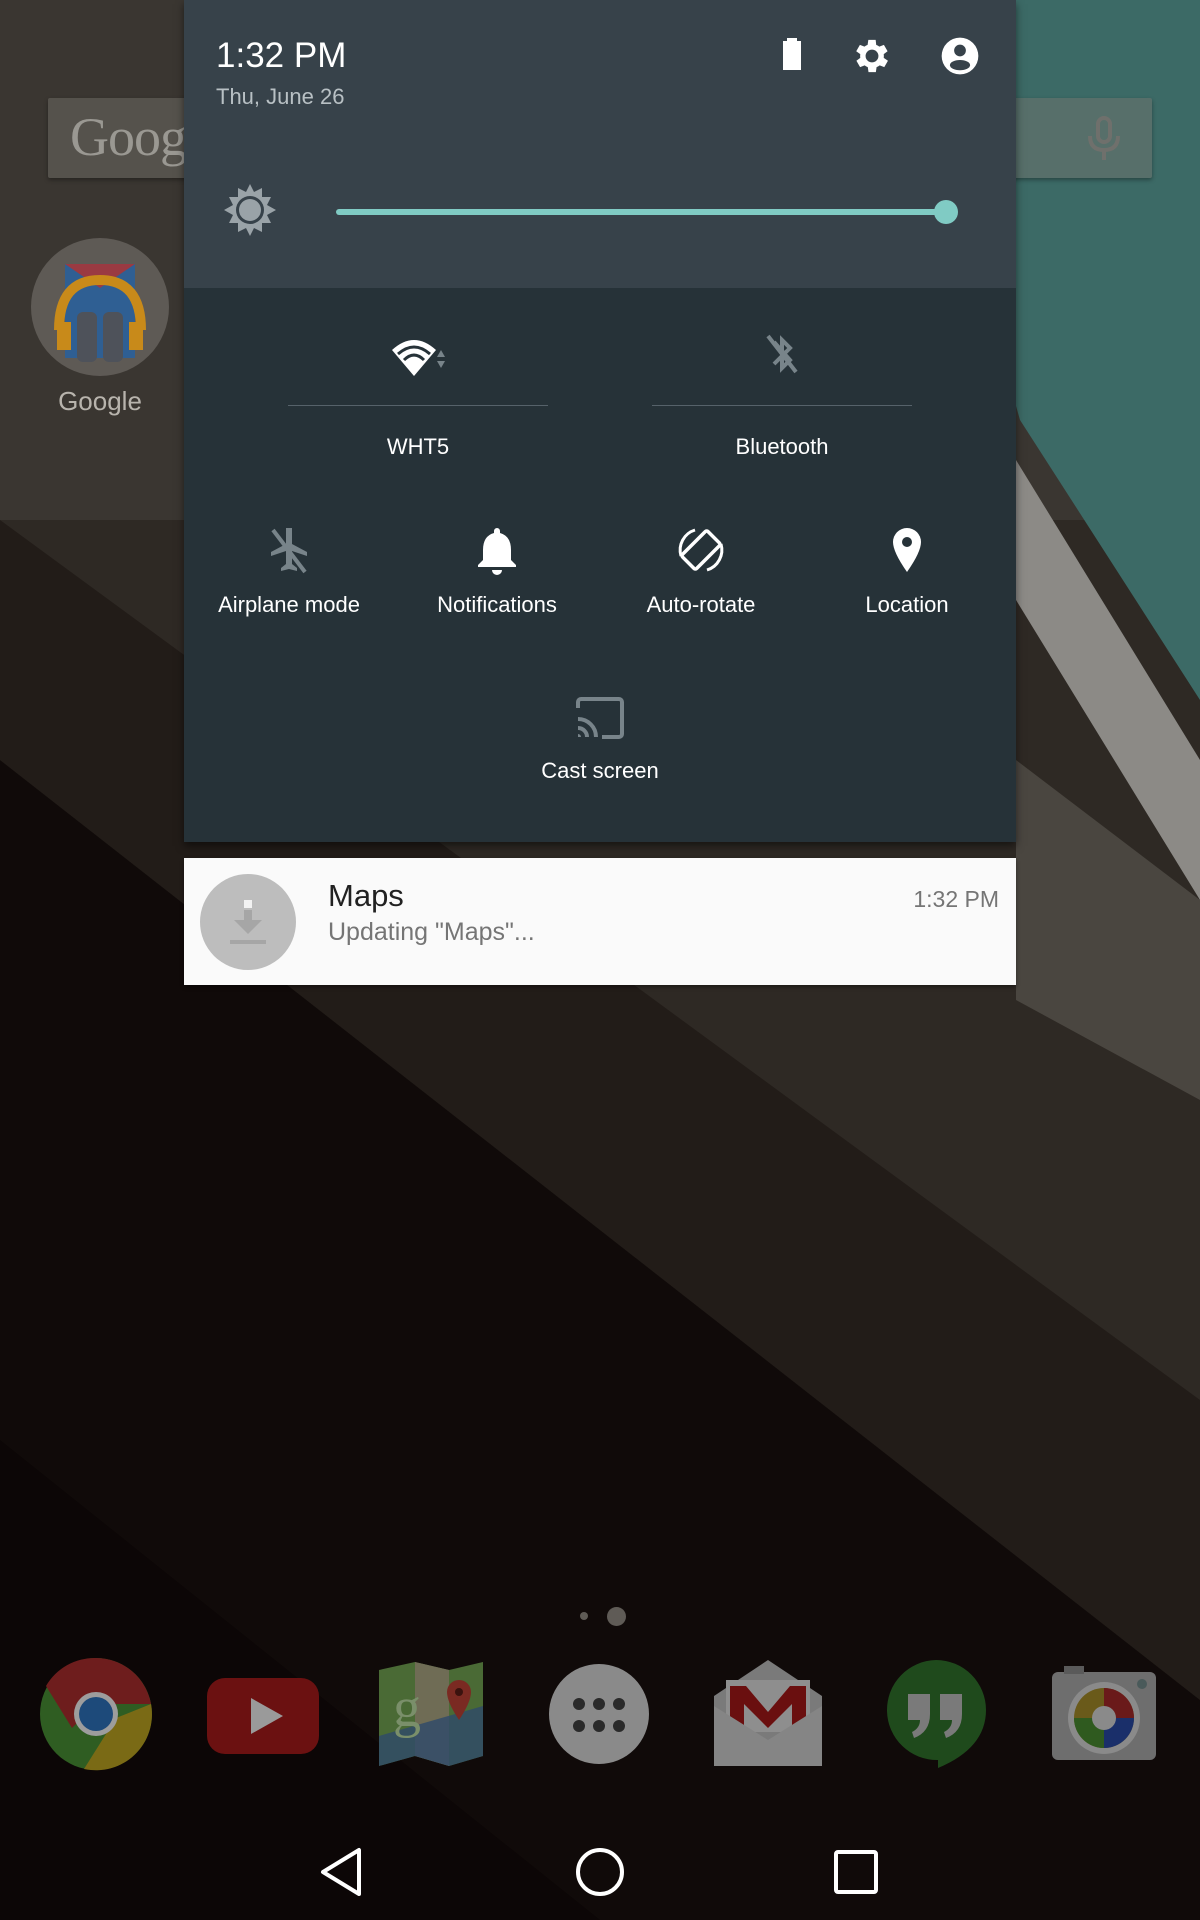 Image resolution: width=1200 pixels, height=1920 pixels. What do you see at coordinates (497, 551) in the screenshot?
I see `bell-icon` at bounding box center [497, 551].